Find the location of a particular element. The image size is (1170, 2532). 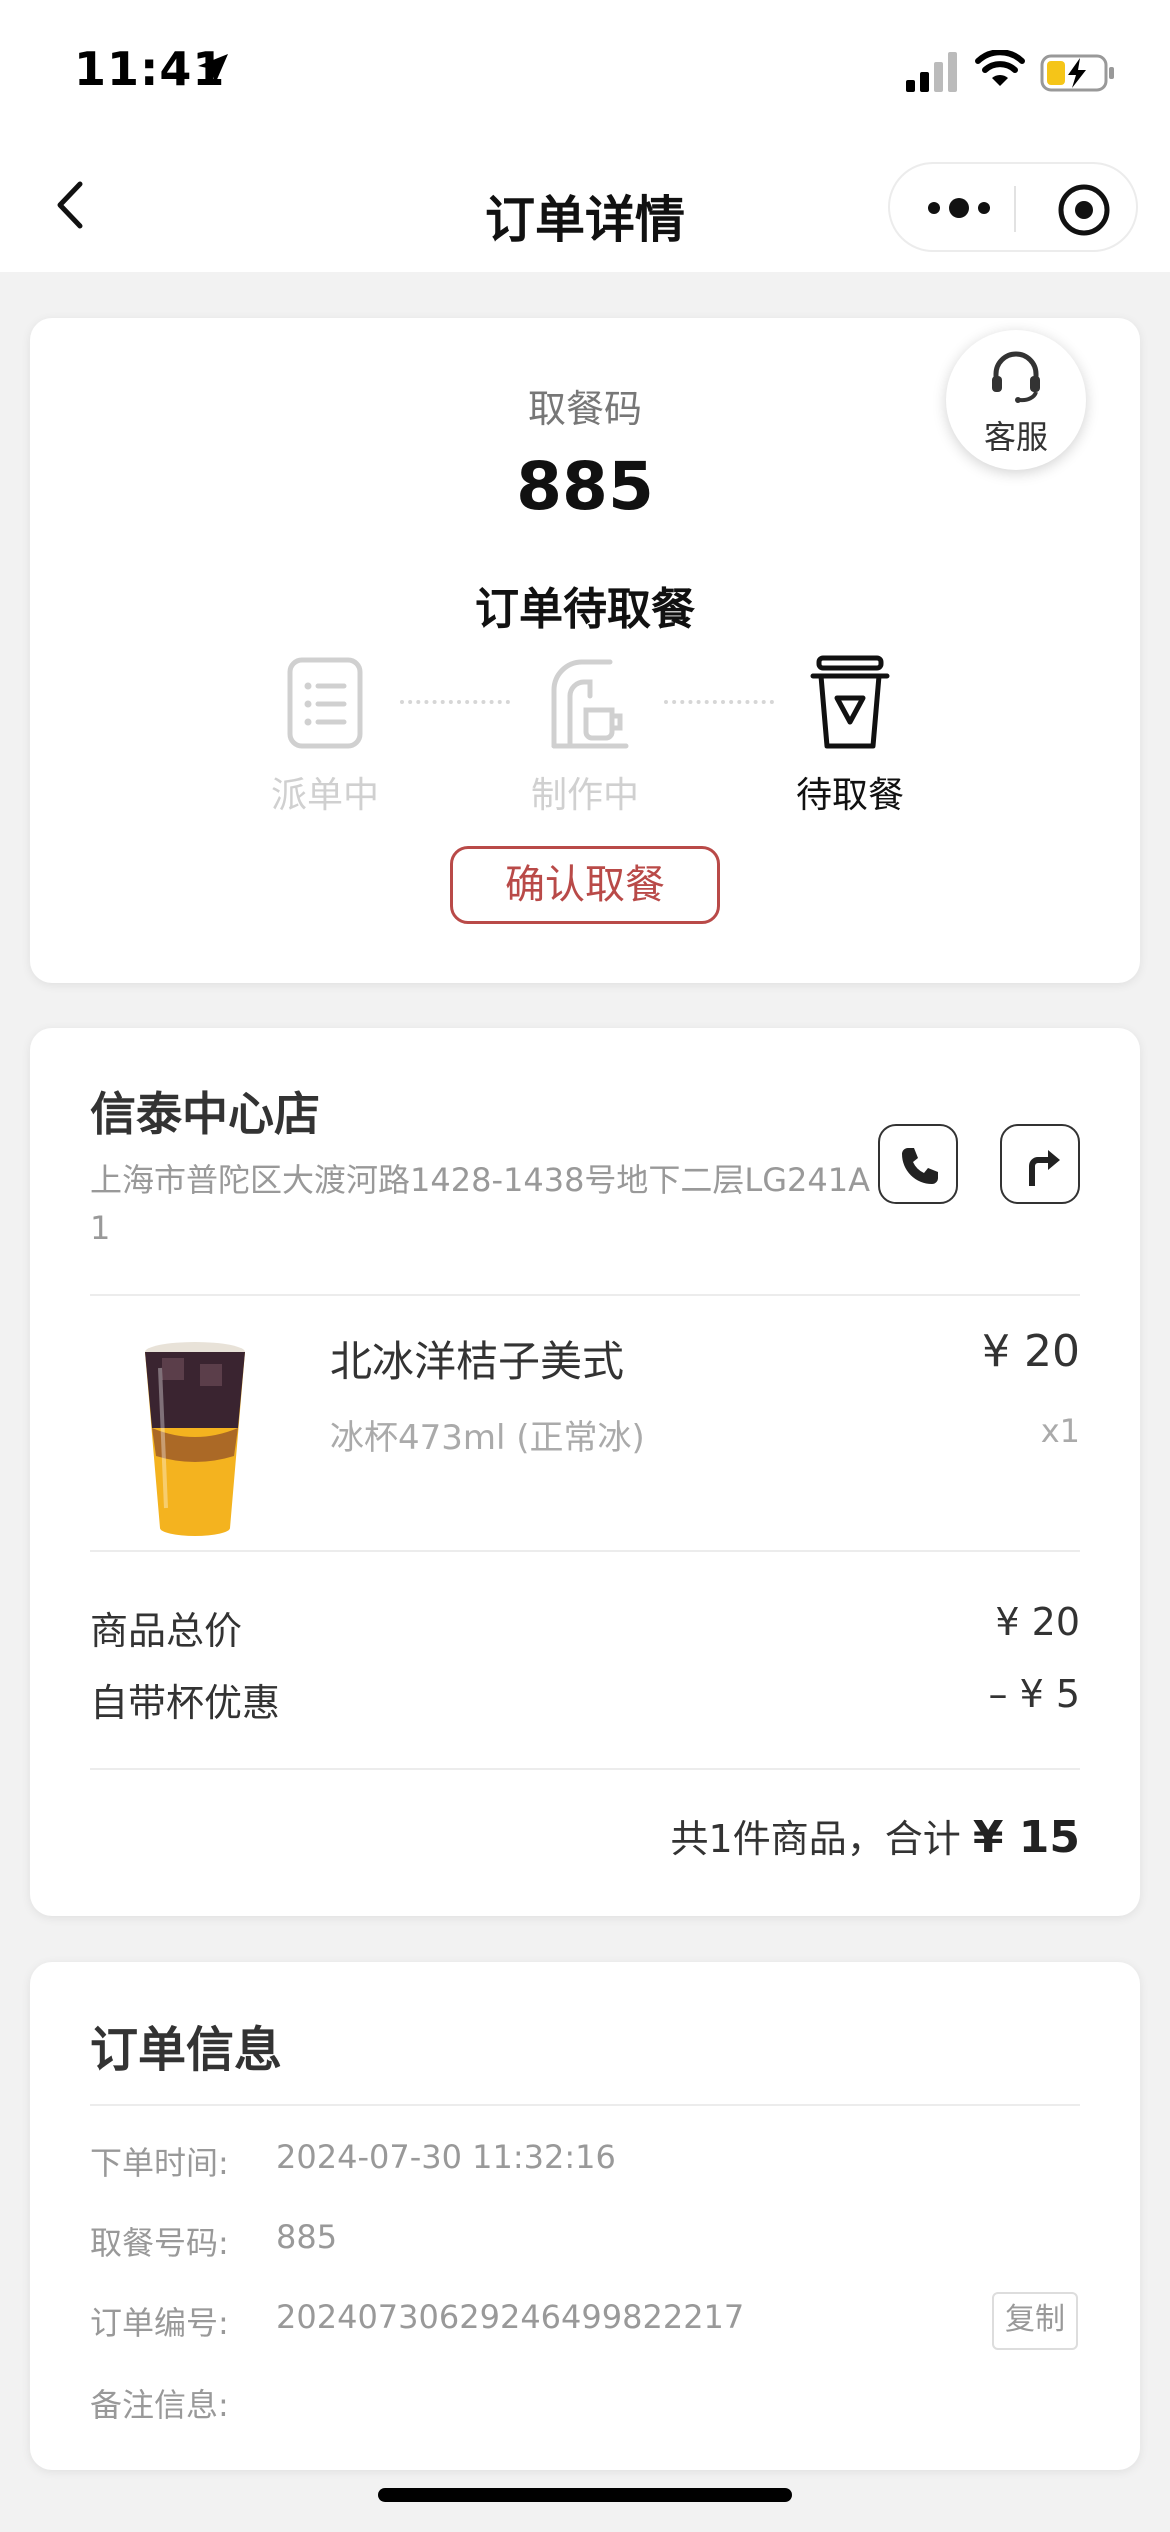

pickup-code: 885 is located at coordinates (585, 486).